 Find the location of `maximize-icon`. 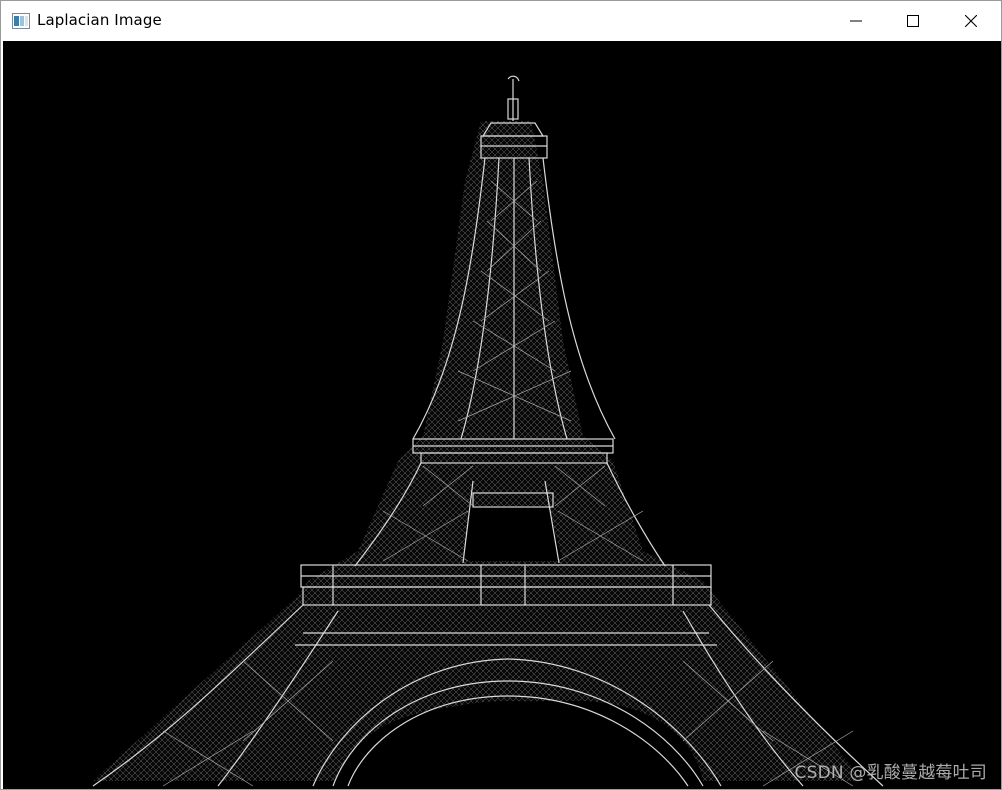

maximize-icon is located at coordinates (913, 21).